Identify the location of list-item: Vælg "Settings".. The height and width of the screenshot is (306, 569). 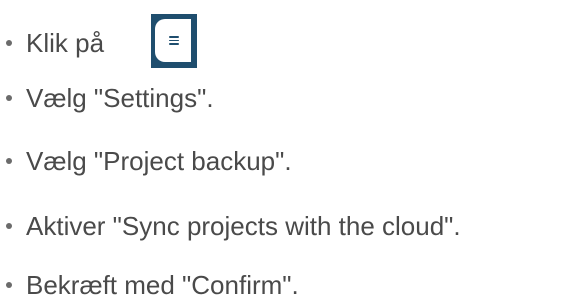
(110, 98).